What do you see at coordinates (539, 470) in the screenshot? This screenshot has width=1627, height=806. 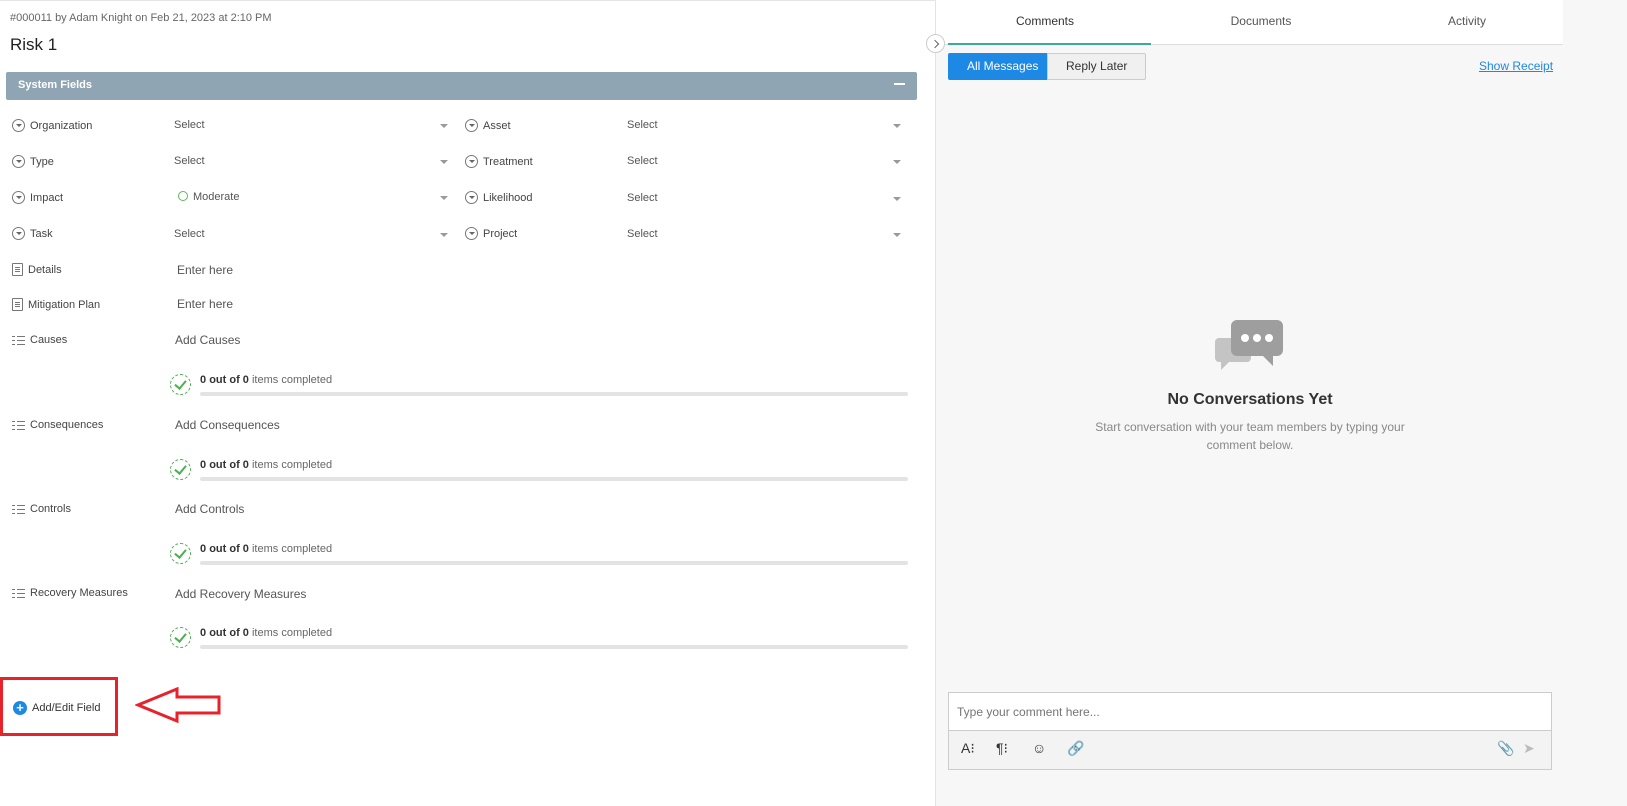 I see `consequences-progress: 0 out of 0 items completed` at bounding box center [539, 470].